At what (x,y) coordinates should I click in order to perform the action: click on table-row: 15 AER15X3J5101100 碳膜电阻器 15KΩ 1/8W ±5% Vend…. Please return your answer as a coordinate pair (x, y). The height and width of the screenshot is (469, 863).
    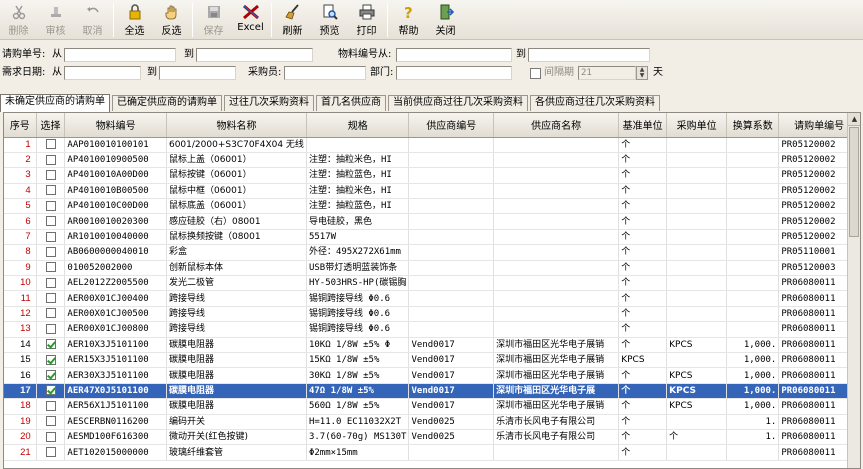
    Looking at the image, I should click on (432, 360).